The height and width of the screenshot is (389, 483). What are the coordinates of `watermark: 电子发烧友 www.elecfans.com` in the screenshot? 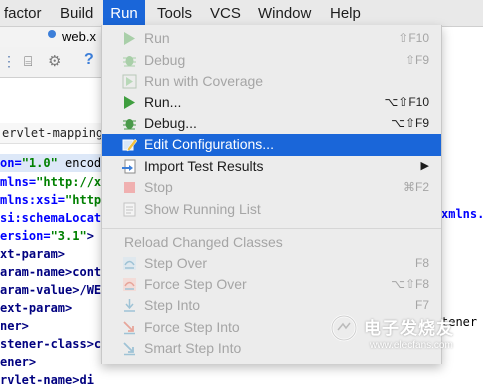 It's located at (405, 335).